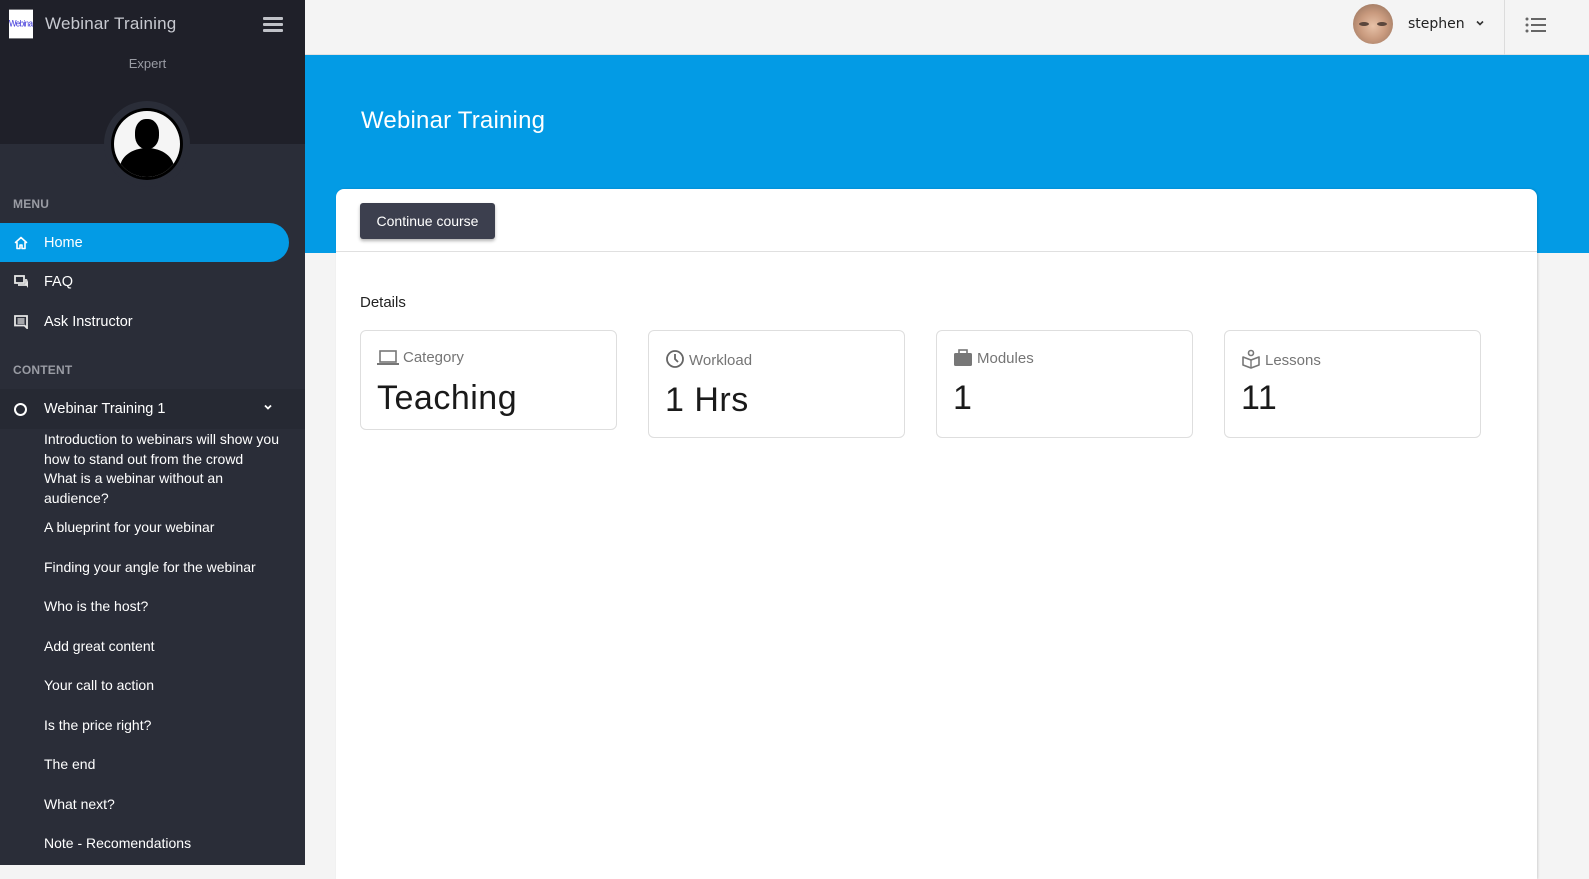 Image resolution: width=1589 pixels, height=879 pixels. I want to click on user-role: Expert, so click(147, 63).